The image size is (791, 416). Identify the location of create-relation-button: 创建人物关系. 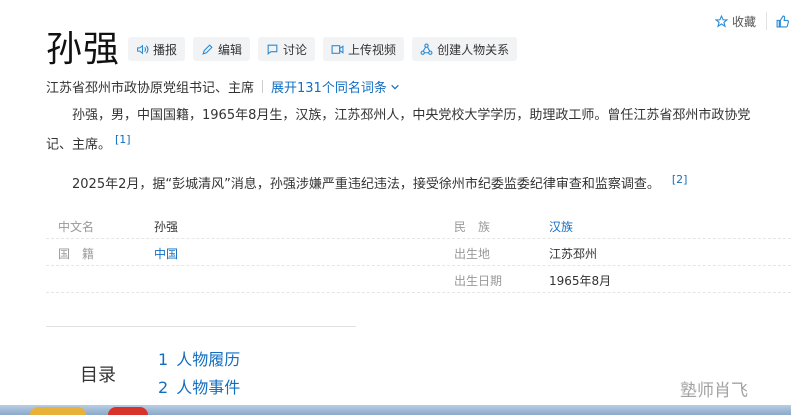
(465, 49).